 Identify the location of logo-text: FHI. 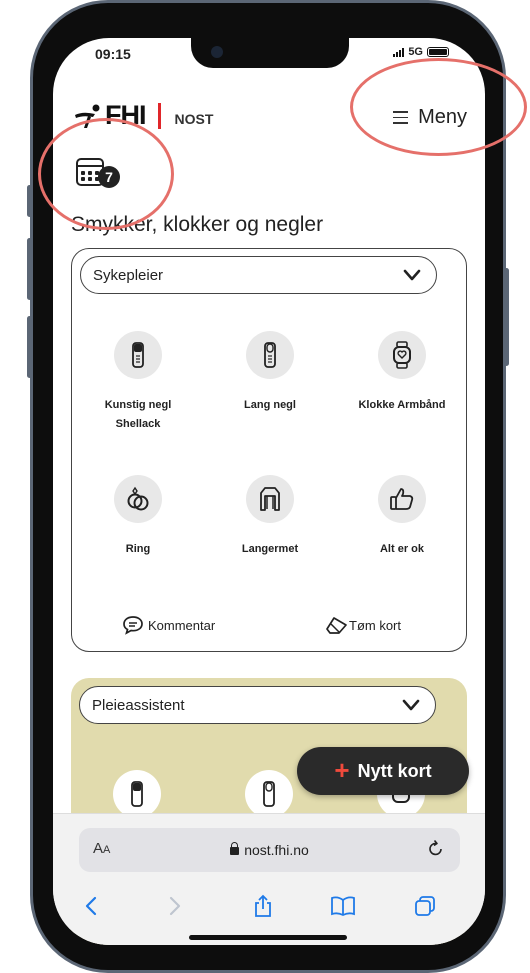
(125, 115).